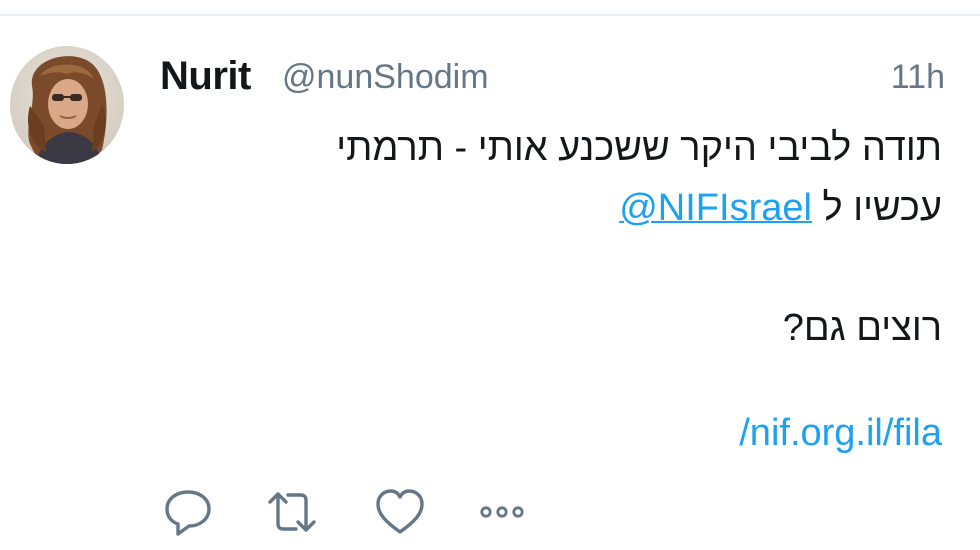  Describe the element at coordinates (715, 208) in the screenshot. I see `mention-link: @NIFIsrael` at that location.